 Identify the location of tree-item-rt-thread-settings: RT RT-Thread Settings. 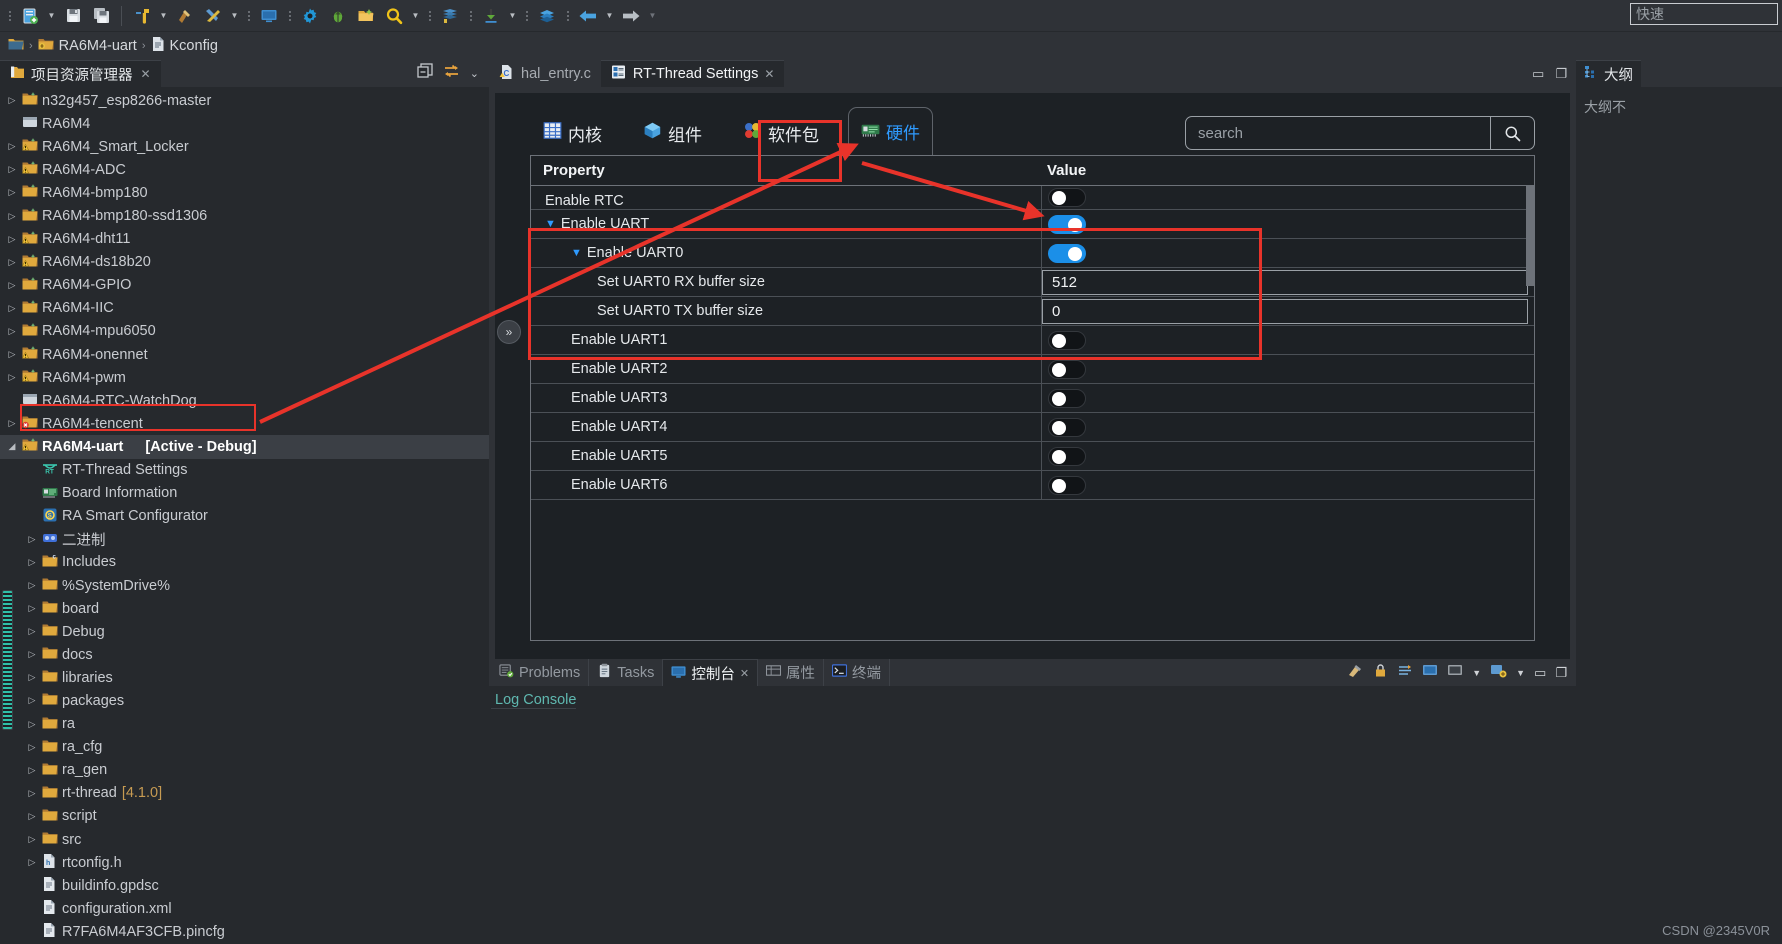
(244, 470).